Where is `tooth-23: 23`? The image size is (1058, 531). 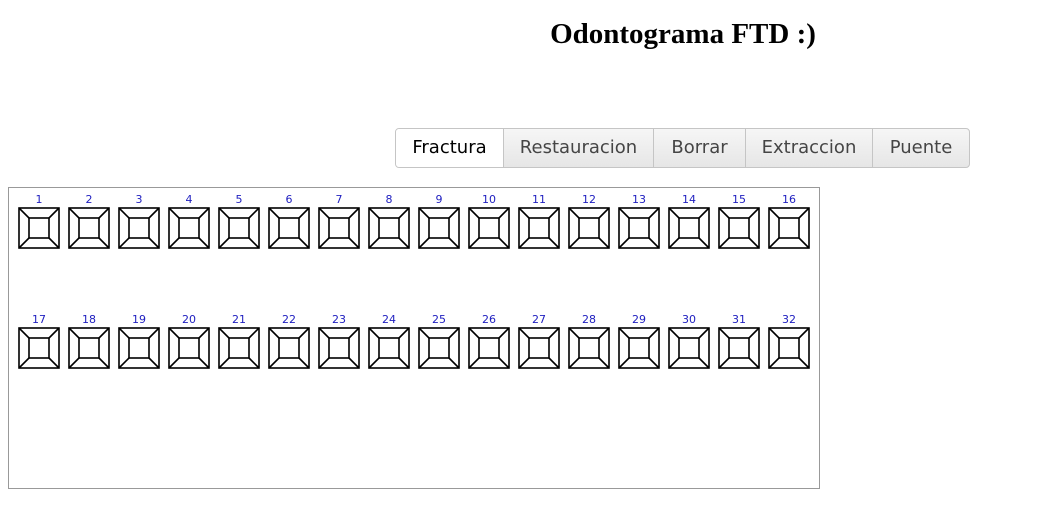 tooth-23: 23 is located at coordinates (339, 341).